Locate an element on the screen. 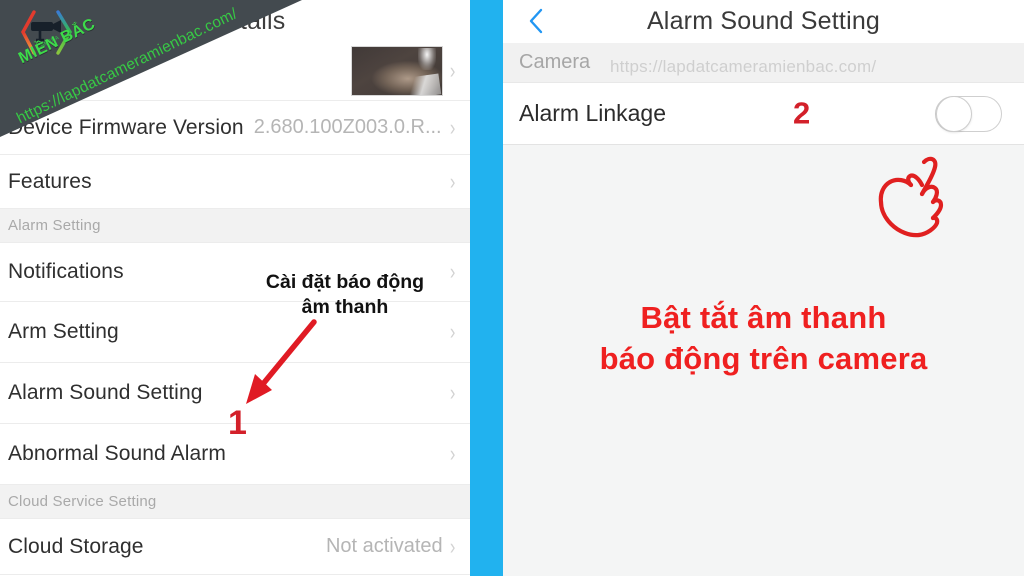  panel-divider is located at coordinates (486, 288).